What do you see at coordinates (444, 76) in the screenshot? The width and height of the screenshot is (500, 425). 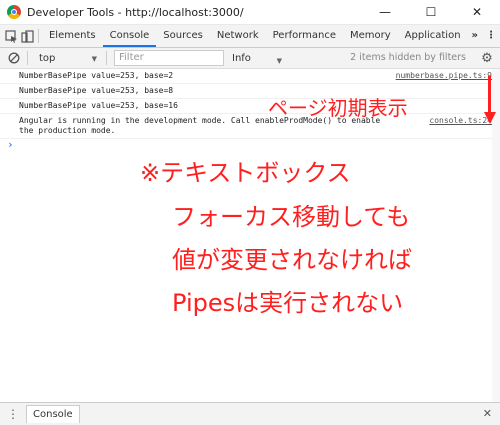 I see `console-message-source-link: numberbase.pipe.ts:9` at bounding box center [444, 76].